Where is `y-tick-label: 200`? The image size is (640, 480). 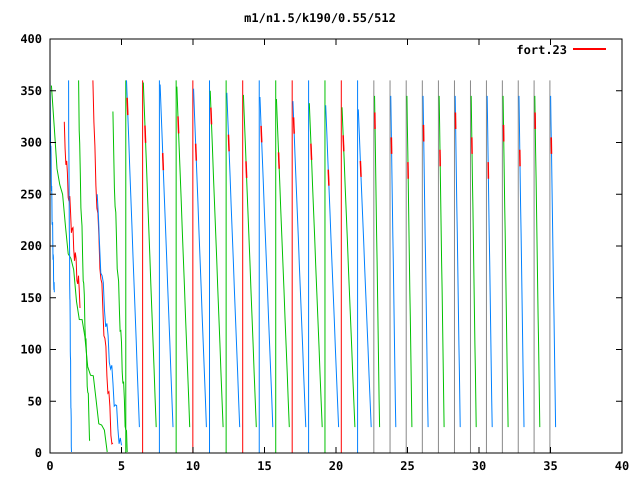 y-tick-label: 200 is located at coordinates (31, 246).